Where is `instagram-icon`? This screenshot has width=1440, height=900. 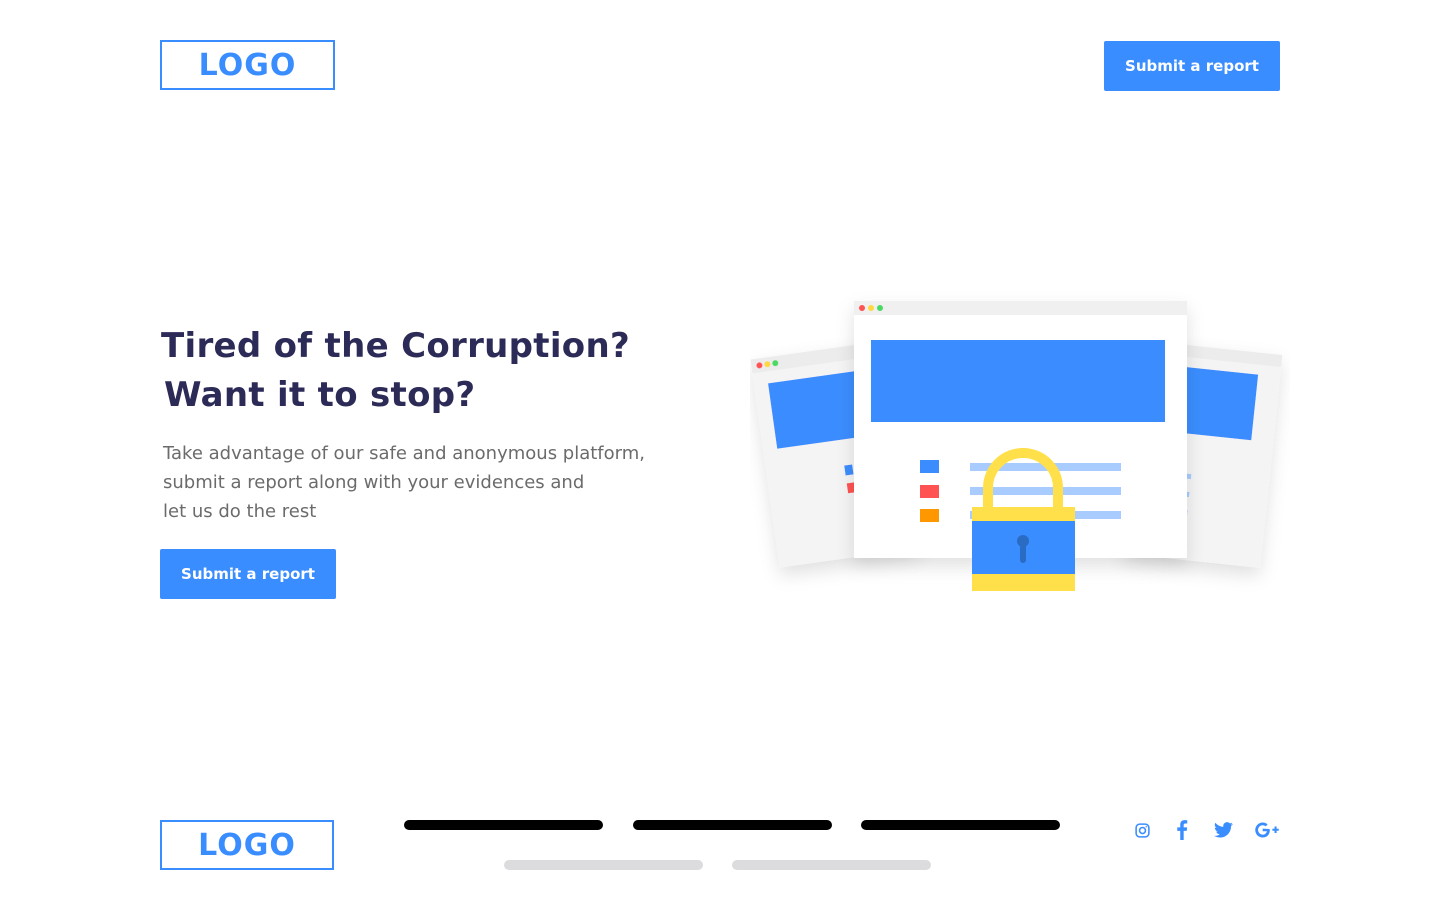
instagram-icon is located at coordinates (1142, 830).